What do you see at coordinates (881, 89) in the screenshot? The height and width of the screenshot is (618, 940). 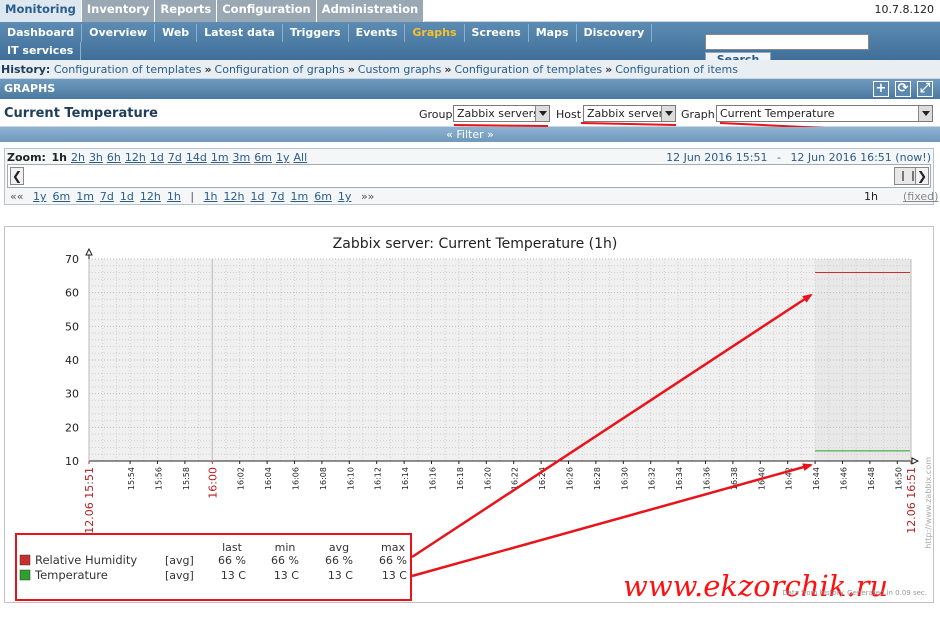 I see `add-to-favourites-button: +` at bounding box center [881, 89].